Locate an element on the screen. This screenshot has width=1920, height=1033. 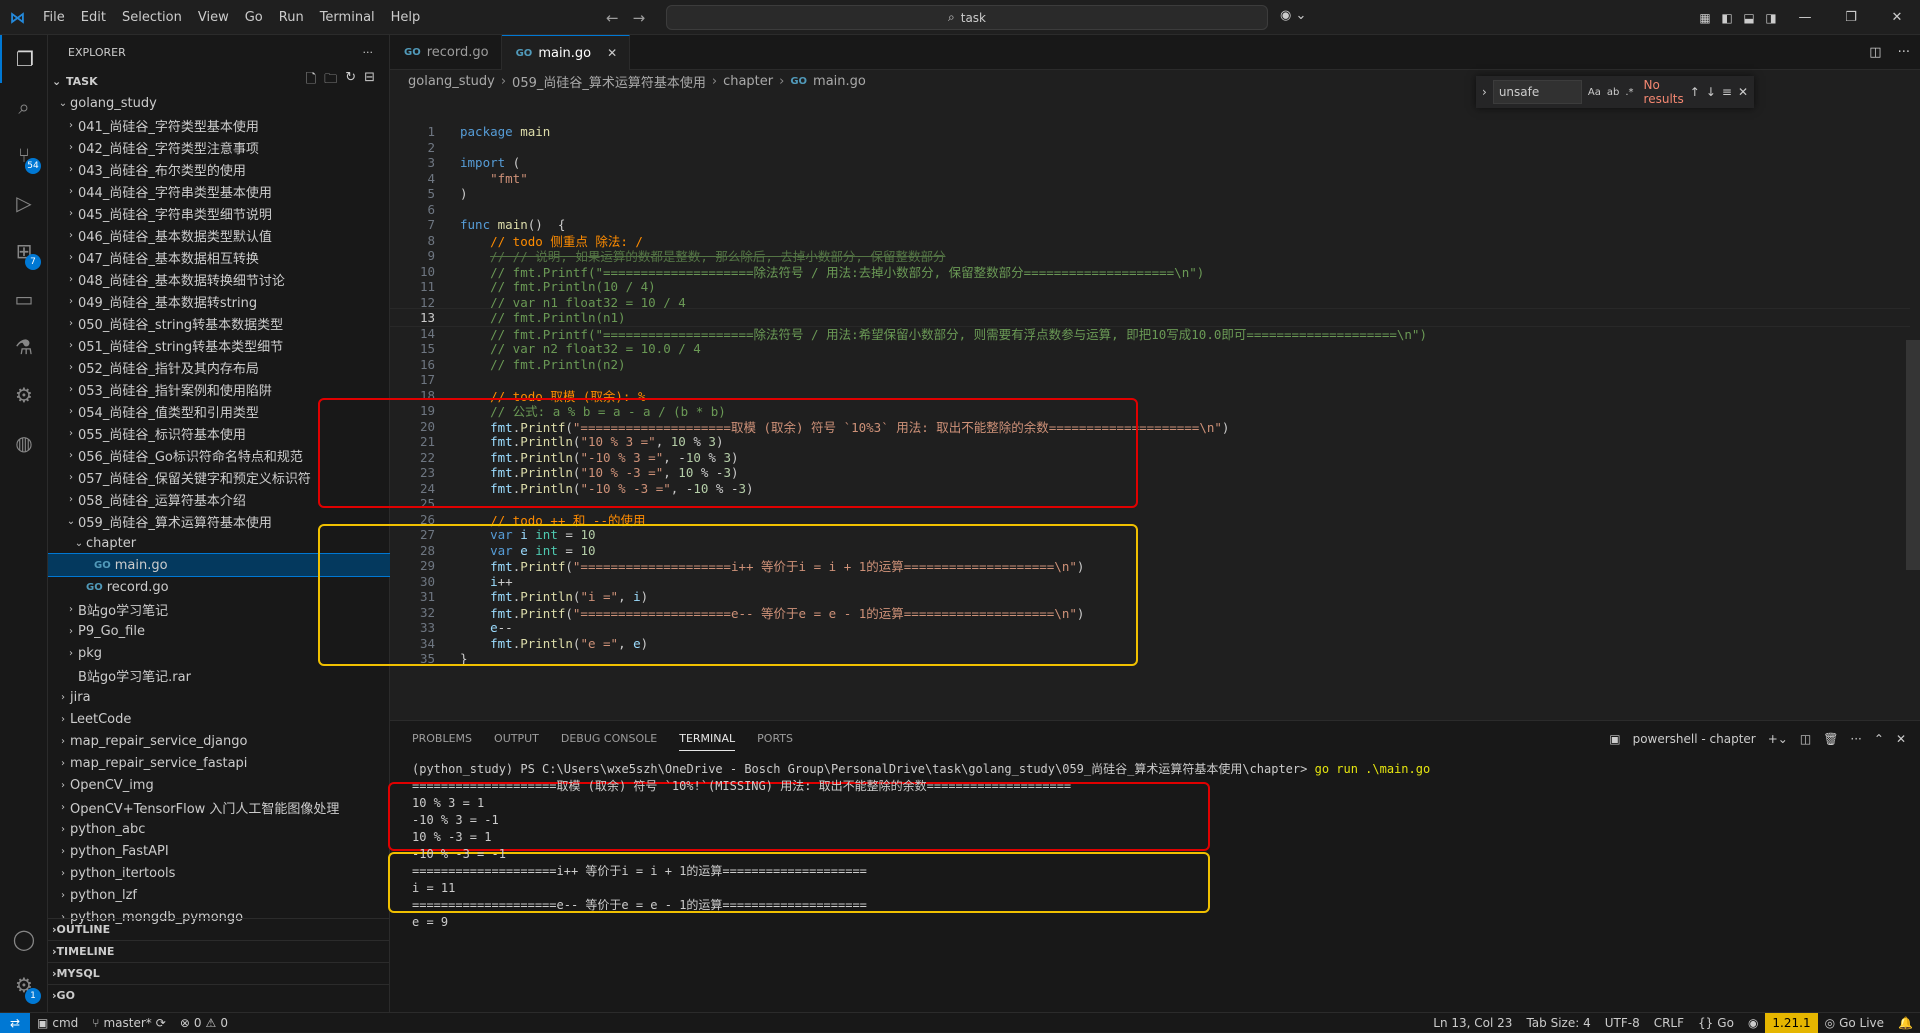
tree-folder-item: › OpenCV+TensorFlow 入门人工智能图像处理 is located at coordinates (219, 807).